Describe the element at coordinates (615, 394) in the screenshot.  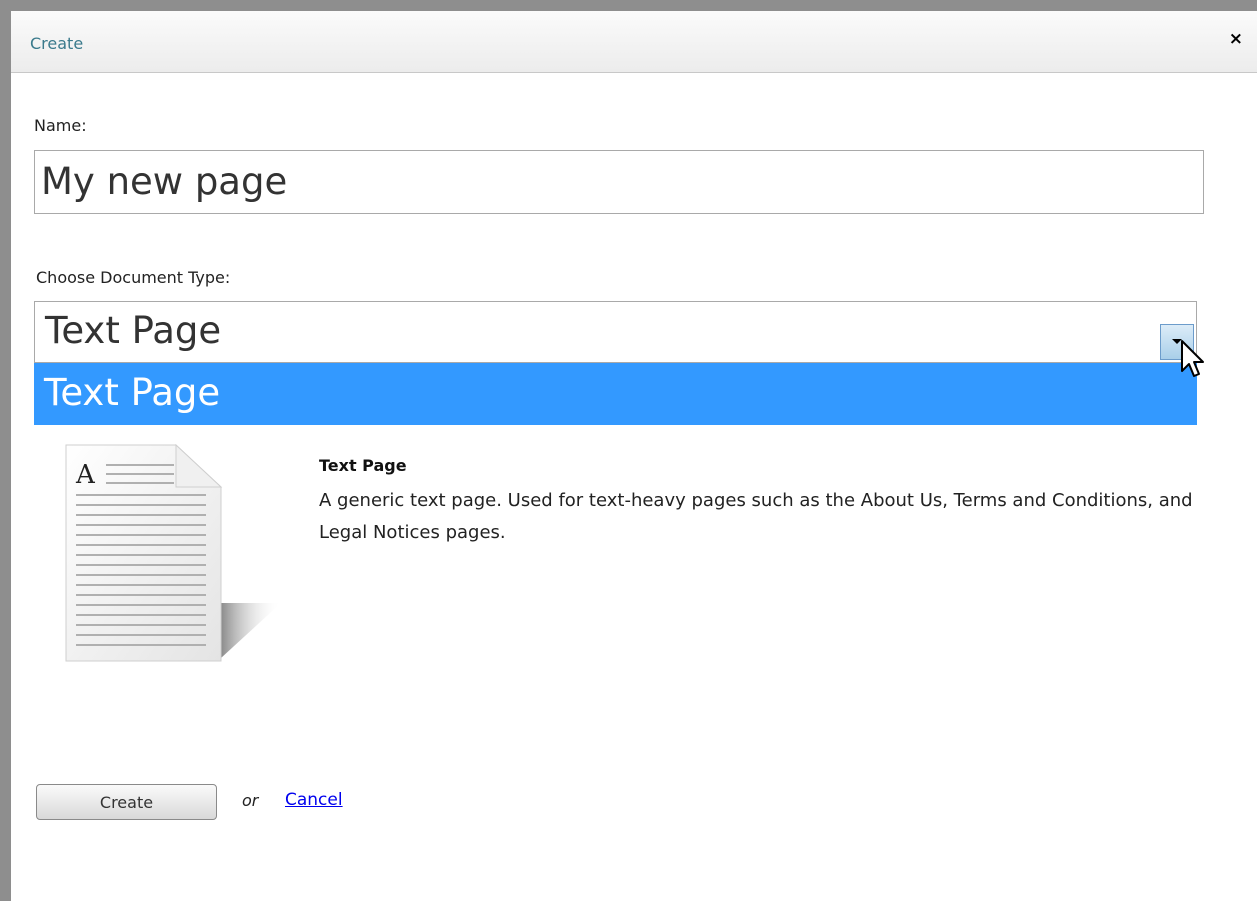
I see `doctype-dropdown-list: Text Page` at that location.